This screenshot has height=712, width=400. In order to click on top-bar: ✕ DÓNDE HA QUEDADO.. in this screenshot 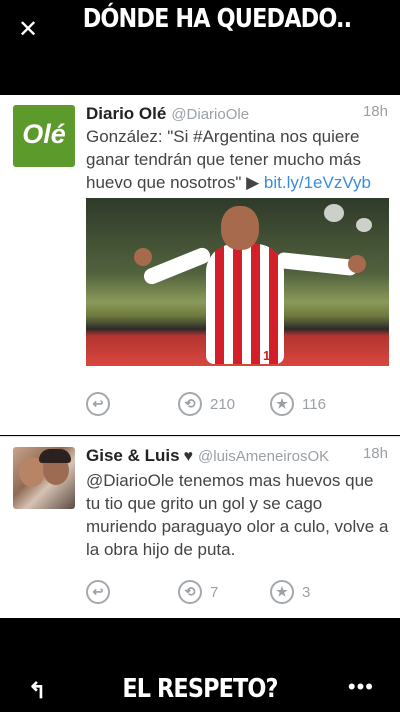, I will do `click(200, 47)`.